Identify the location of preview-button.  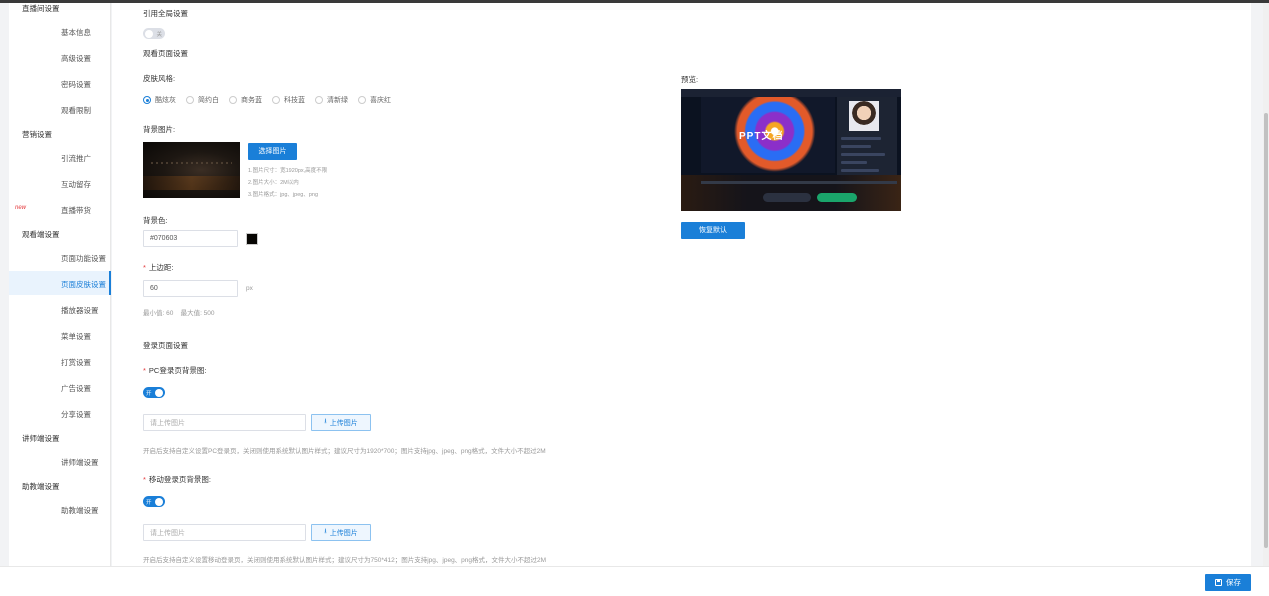
(787, 197).